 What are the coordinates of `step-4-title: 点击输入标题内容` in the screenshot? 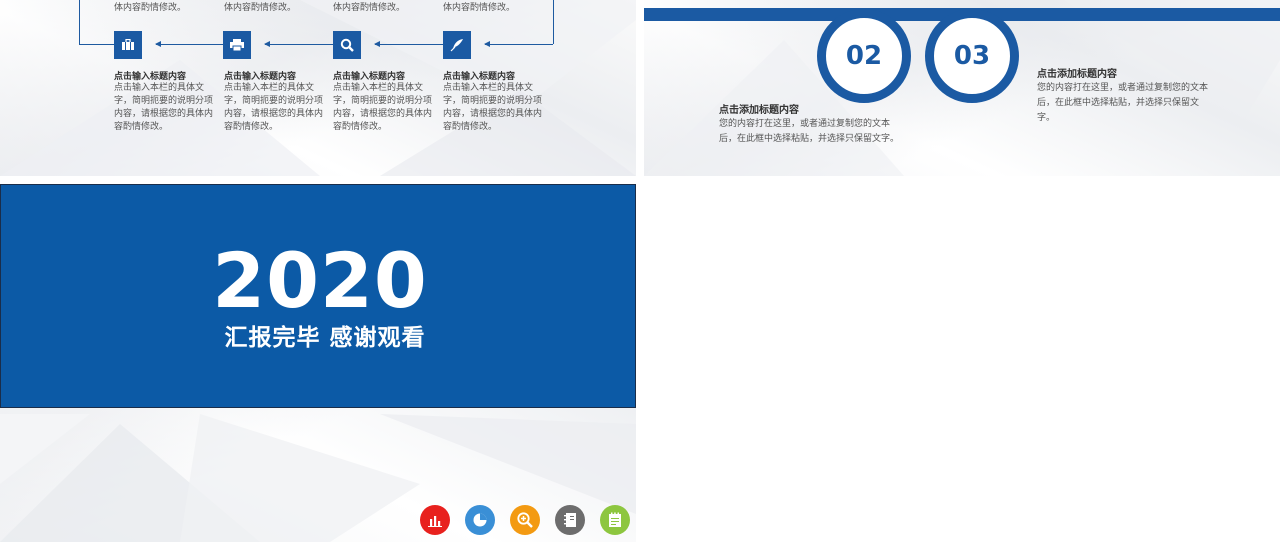 It's located at (479, 77).